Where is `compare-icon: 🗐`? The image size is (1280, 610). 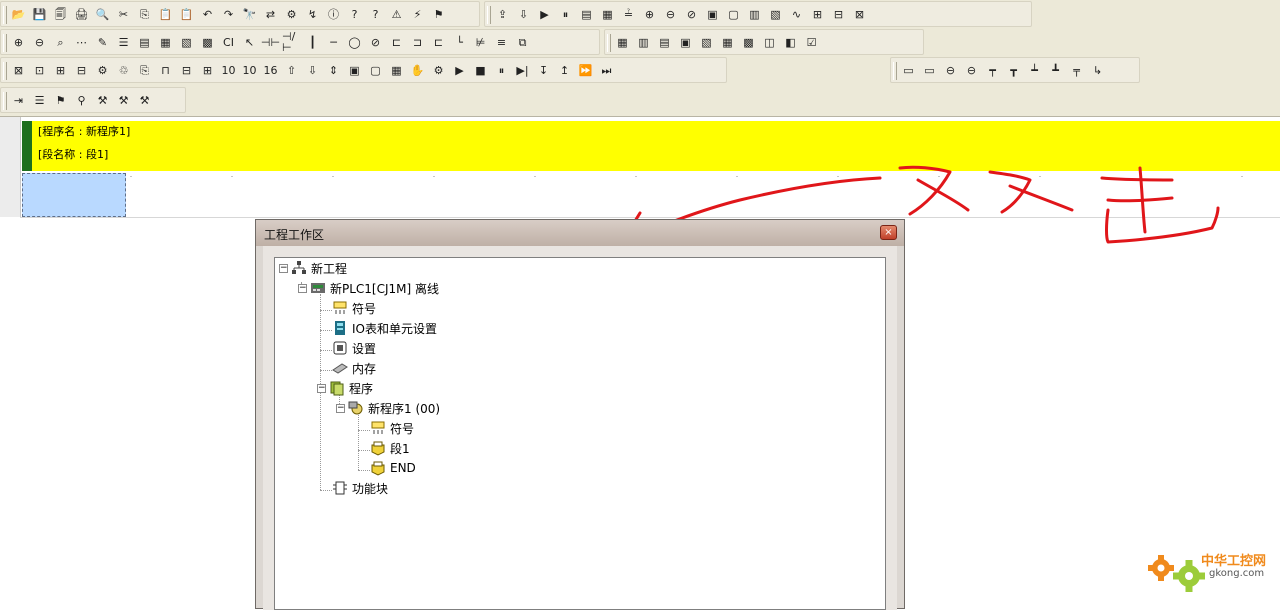
compare-icon: 🗐 is located at coordinates (60, 14).